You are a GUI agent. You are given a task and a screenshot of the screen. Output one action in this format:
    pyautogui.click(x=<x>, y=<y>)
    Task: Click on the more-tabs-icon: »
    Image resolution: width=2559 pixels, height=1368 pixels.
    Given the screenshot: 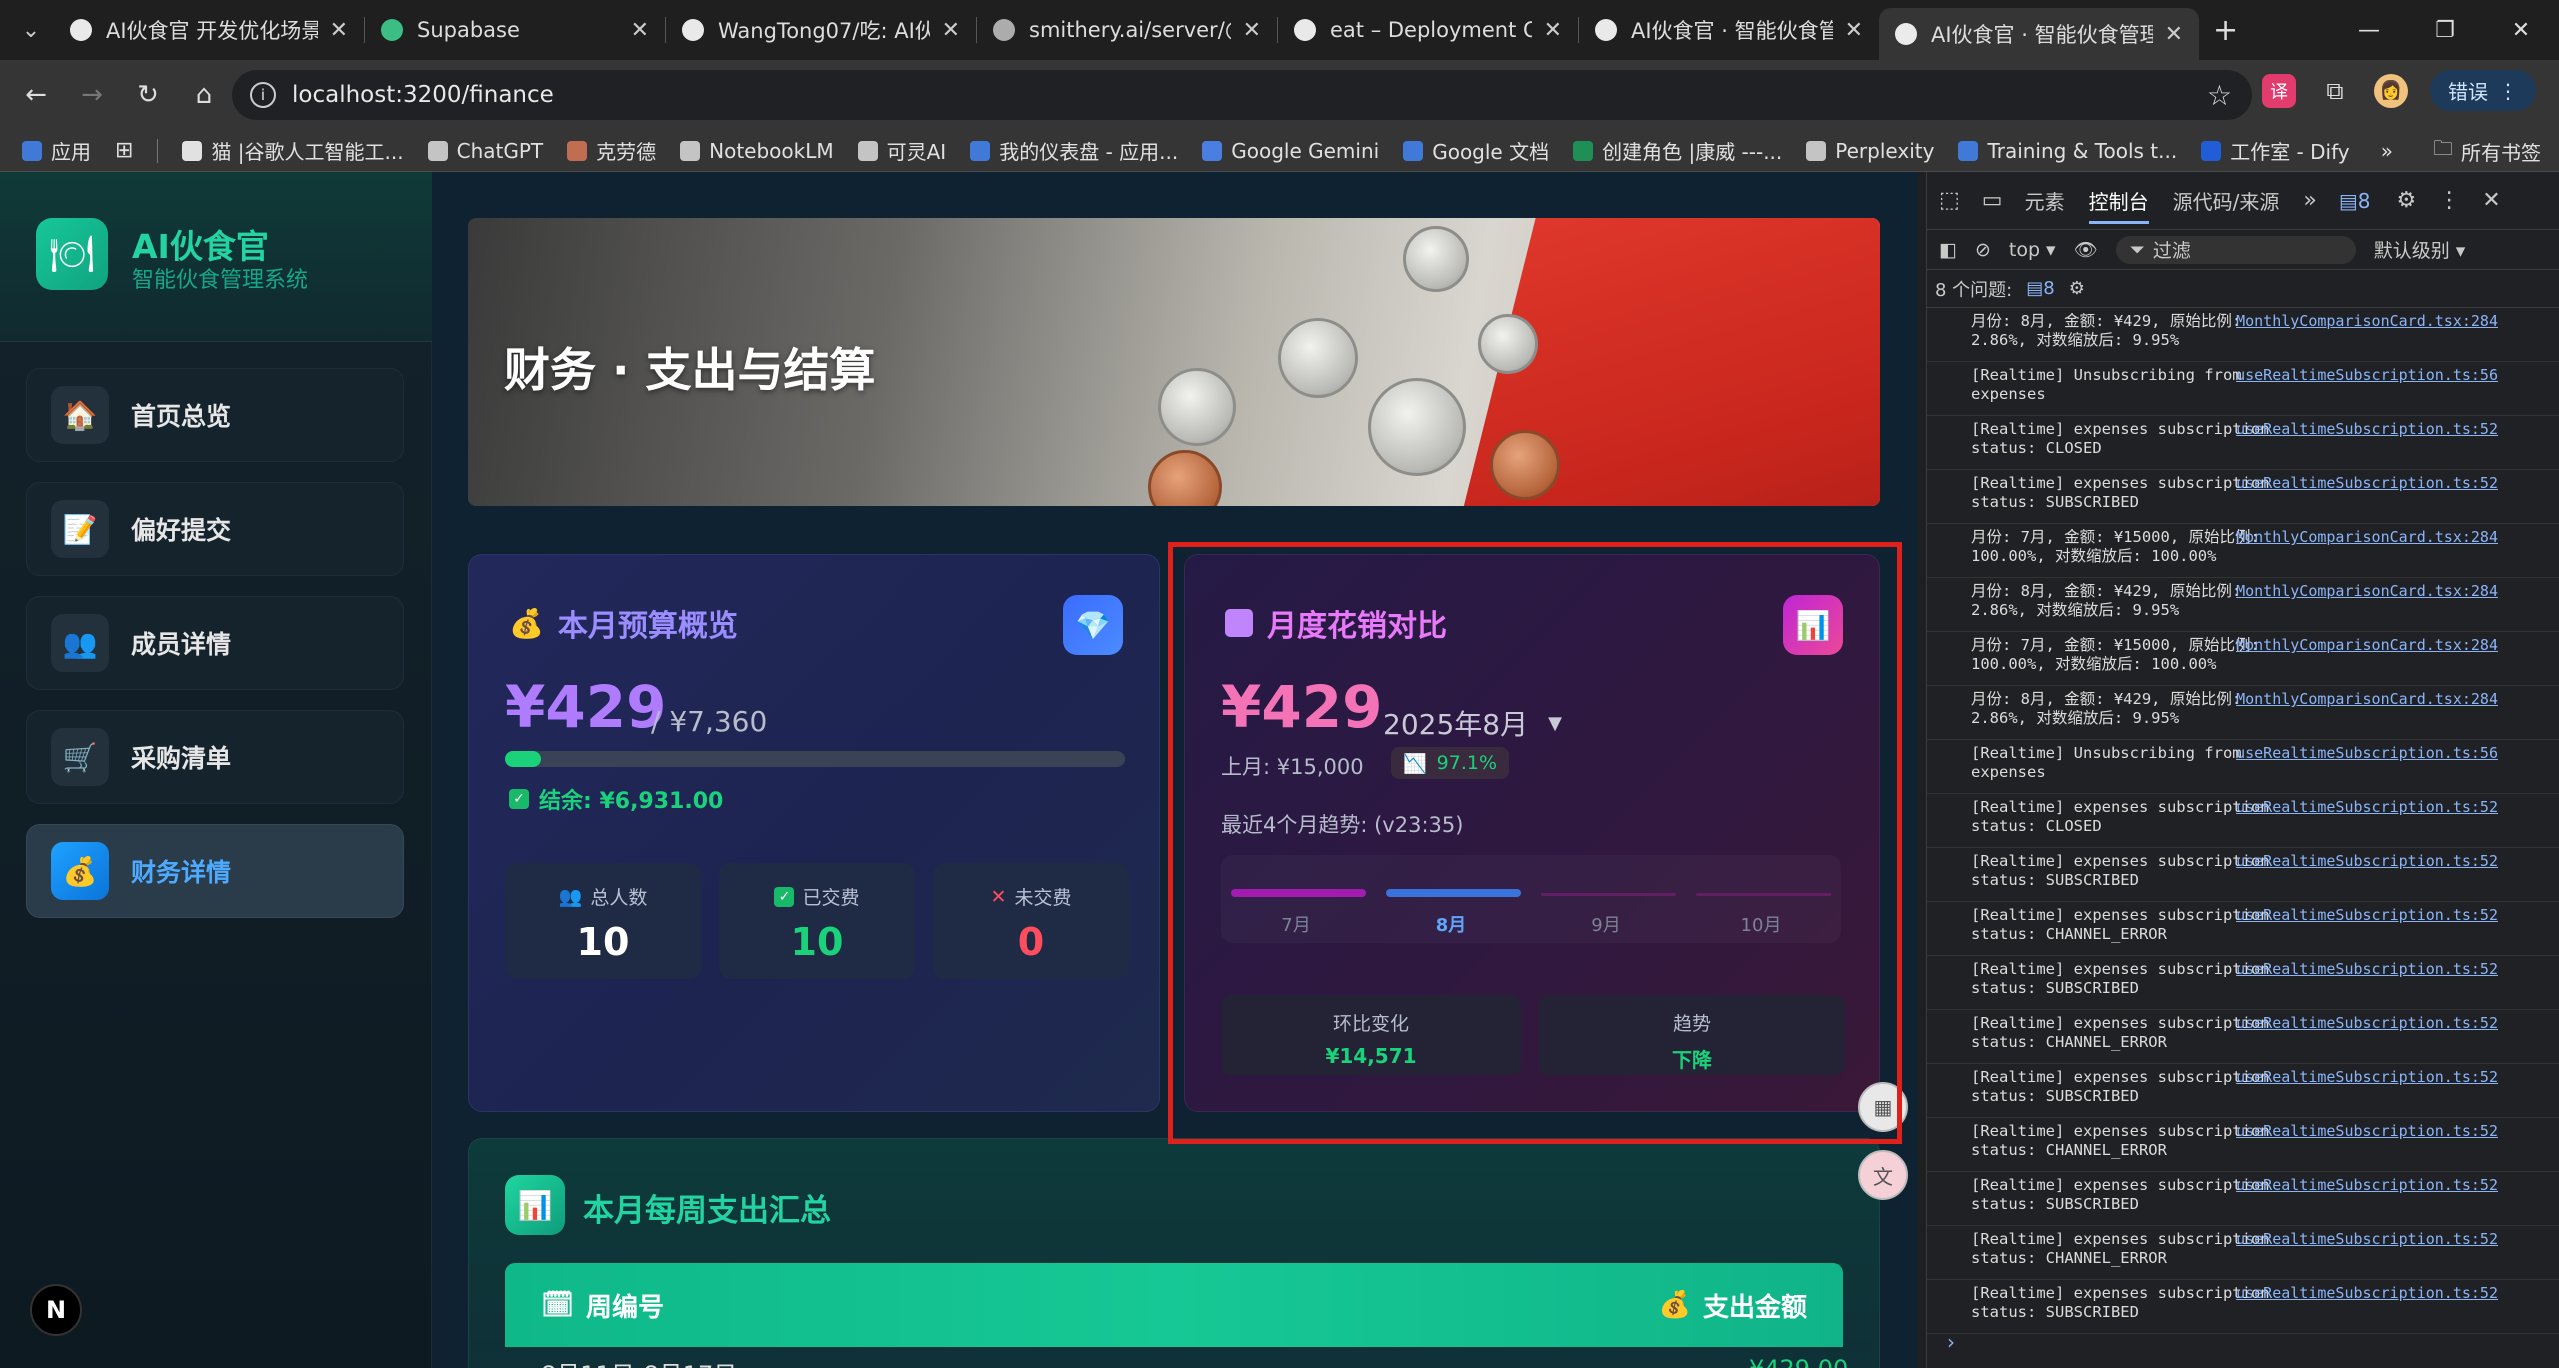 What is the action you would take?
    pyautogui.click(x=2309, y=200)
    